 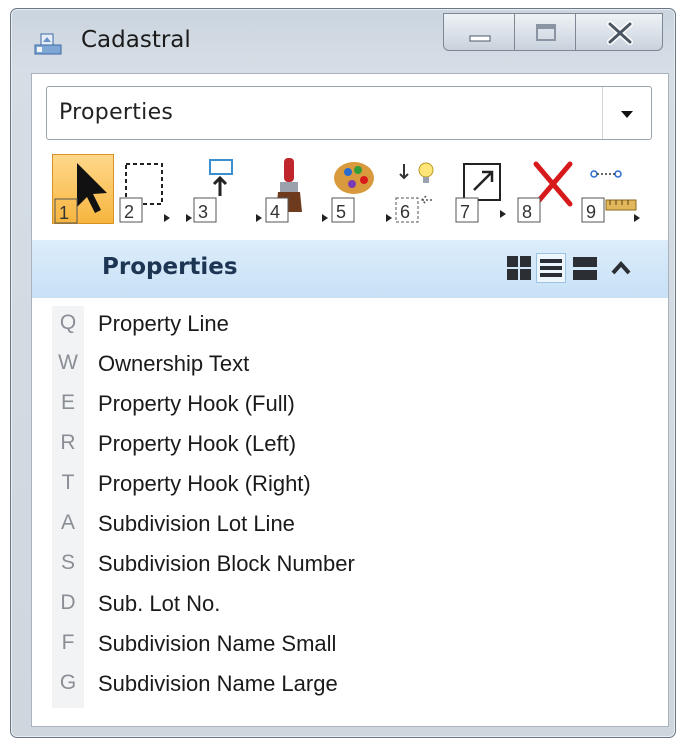 I want to click on toolbar: 1 2 3 4 5 6 7 8 9, so click(x=350, y=189).